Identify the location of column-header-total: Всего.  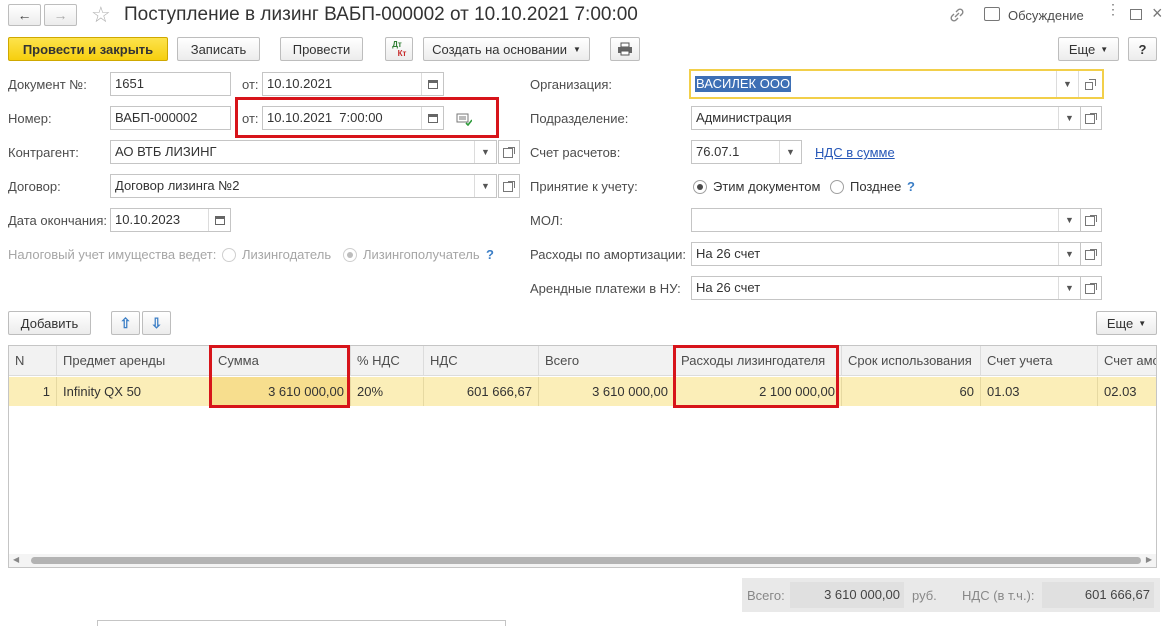
(607, 361).